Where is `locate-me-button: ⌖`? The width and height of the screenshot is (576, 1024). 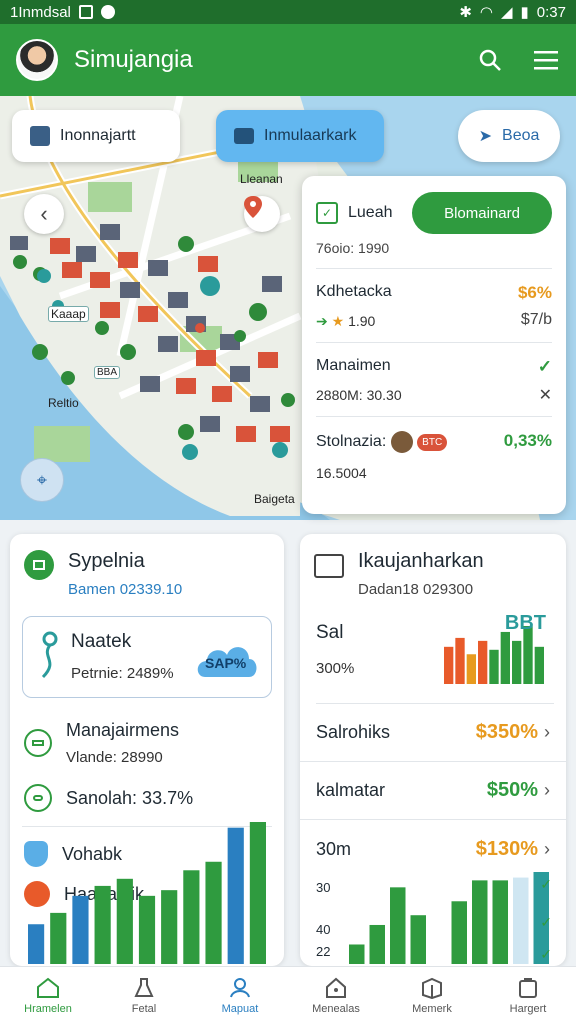 locate-me-button: ⌖ is located at coordinates (42, 480).